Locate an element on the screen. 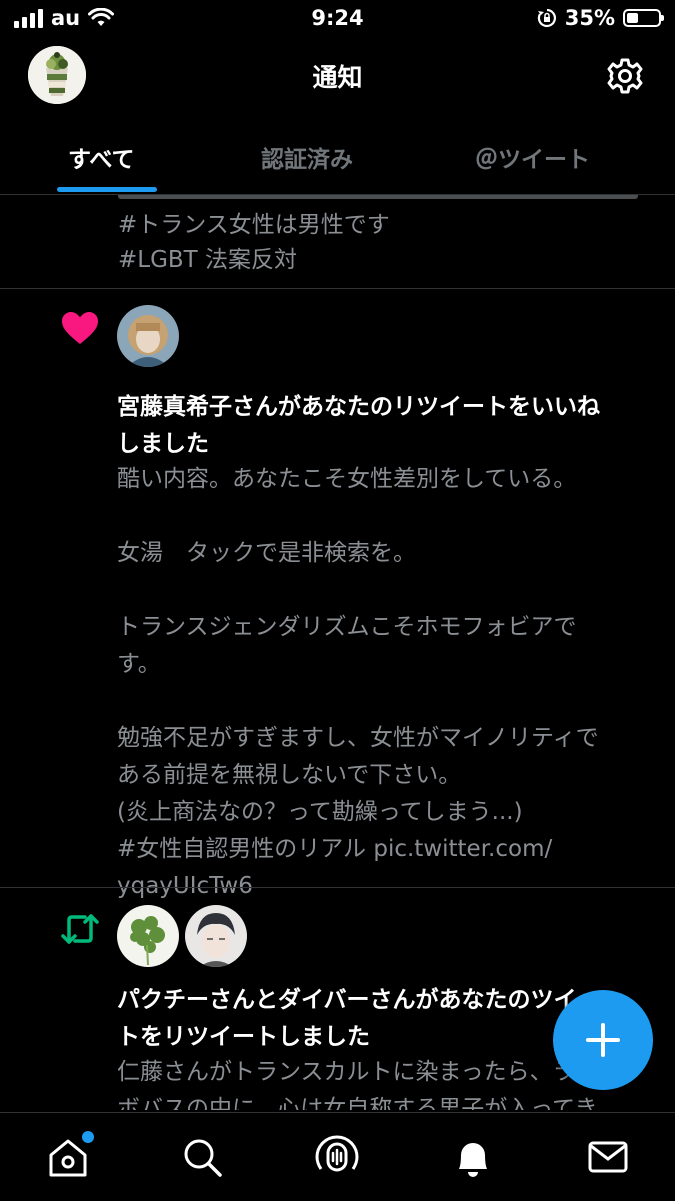 This screenshot has width=675, height=1201. mail-icon is located at coordinates (608, 1157).